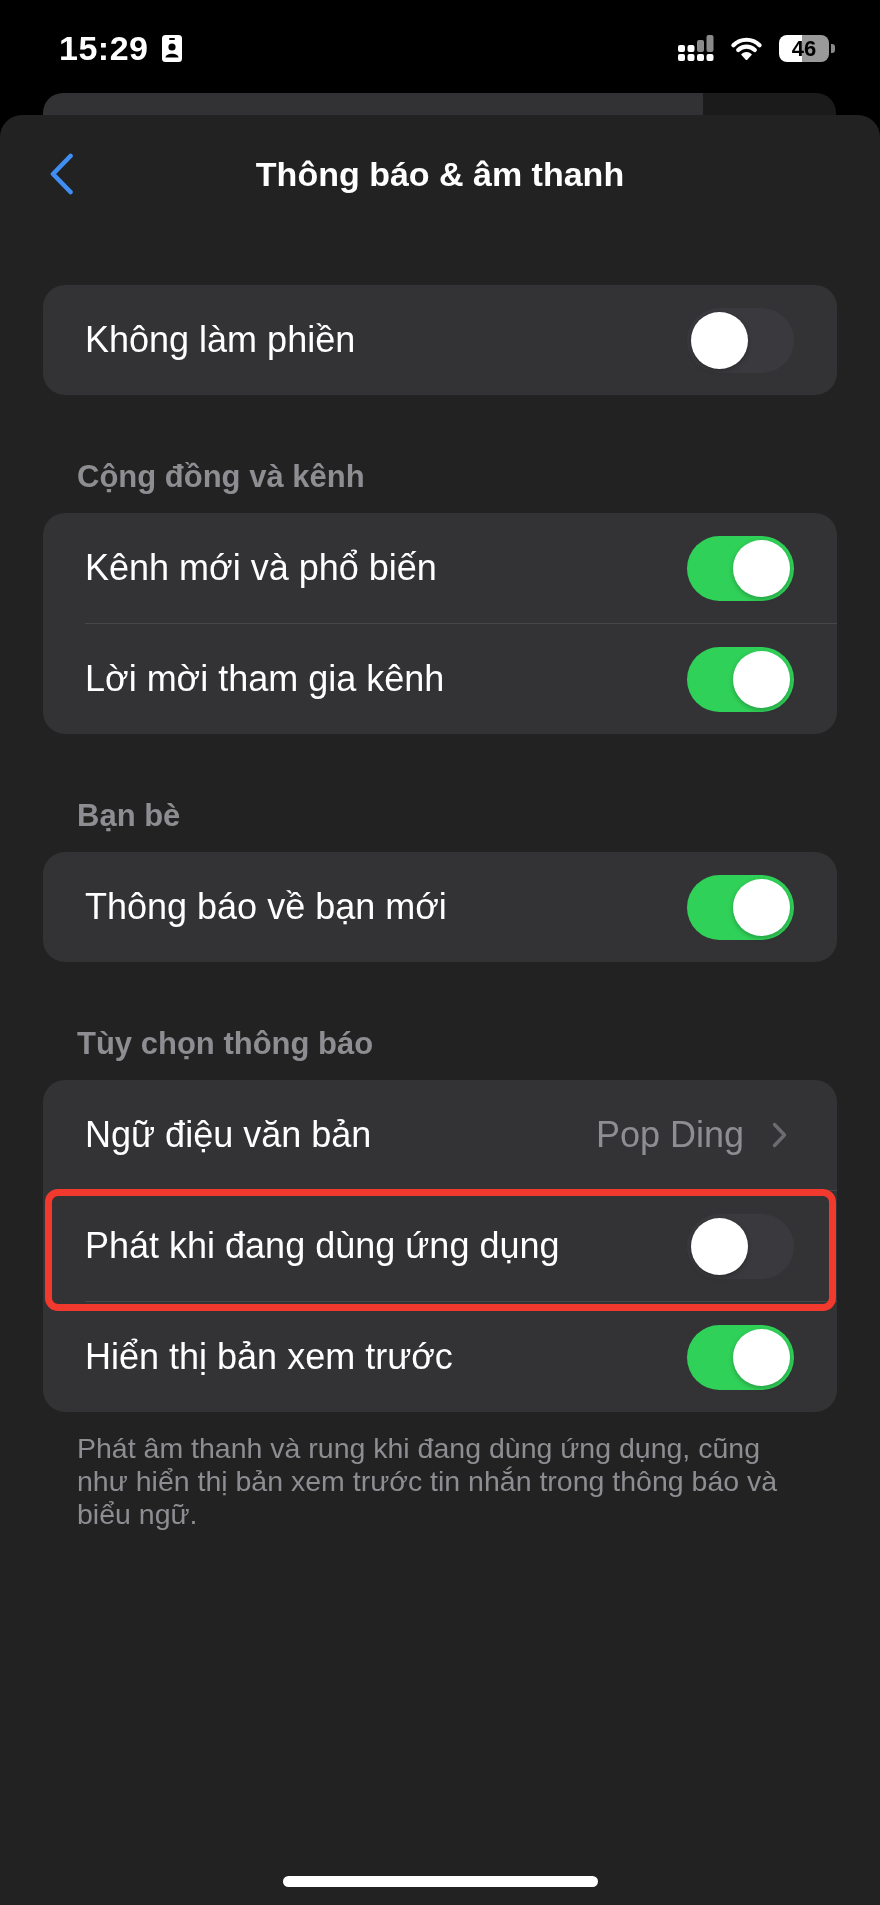 Image resolution: width=880 pixels, height=1905 pixels. Describe the element at coordinates (669, 1135) in the screenshot. I see `setting-value: Pop Ding` at that location.